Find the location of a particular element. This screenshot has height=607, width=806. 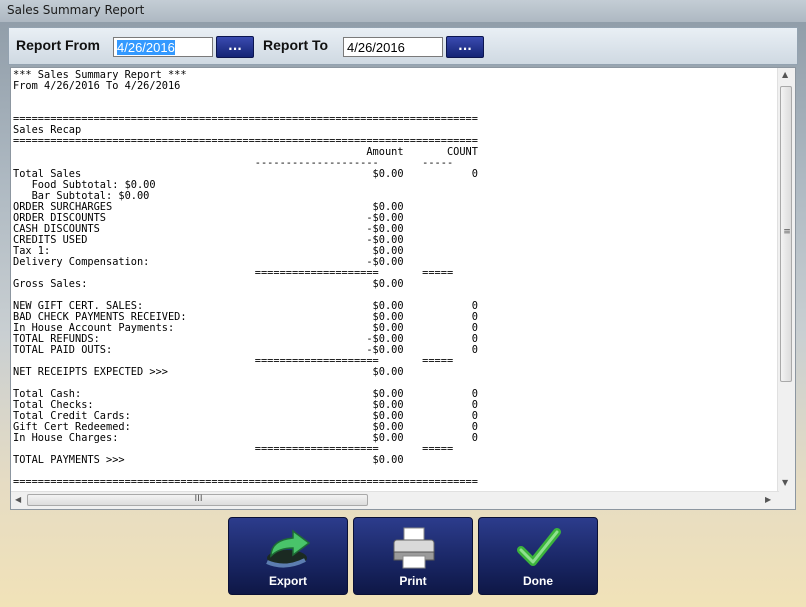

done-label: Done is located at coordinates (538, 581).